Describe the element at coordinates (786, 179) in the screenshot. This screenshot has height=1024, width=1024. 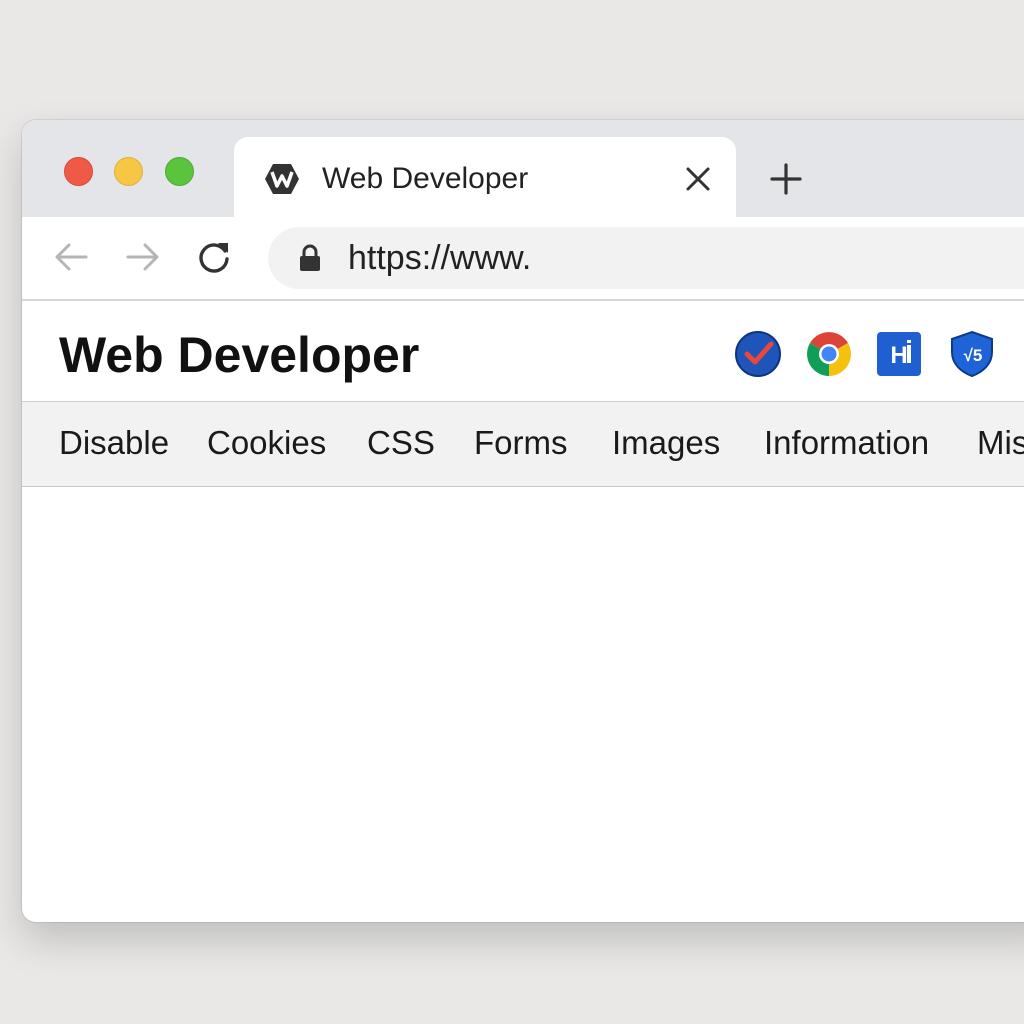
I see `plus-icon` at that location.